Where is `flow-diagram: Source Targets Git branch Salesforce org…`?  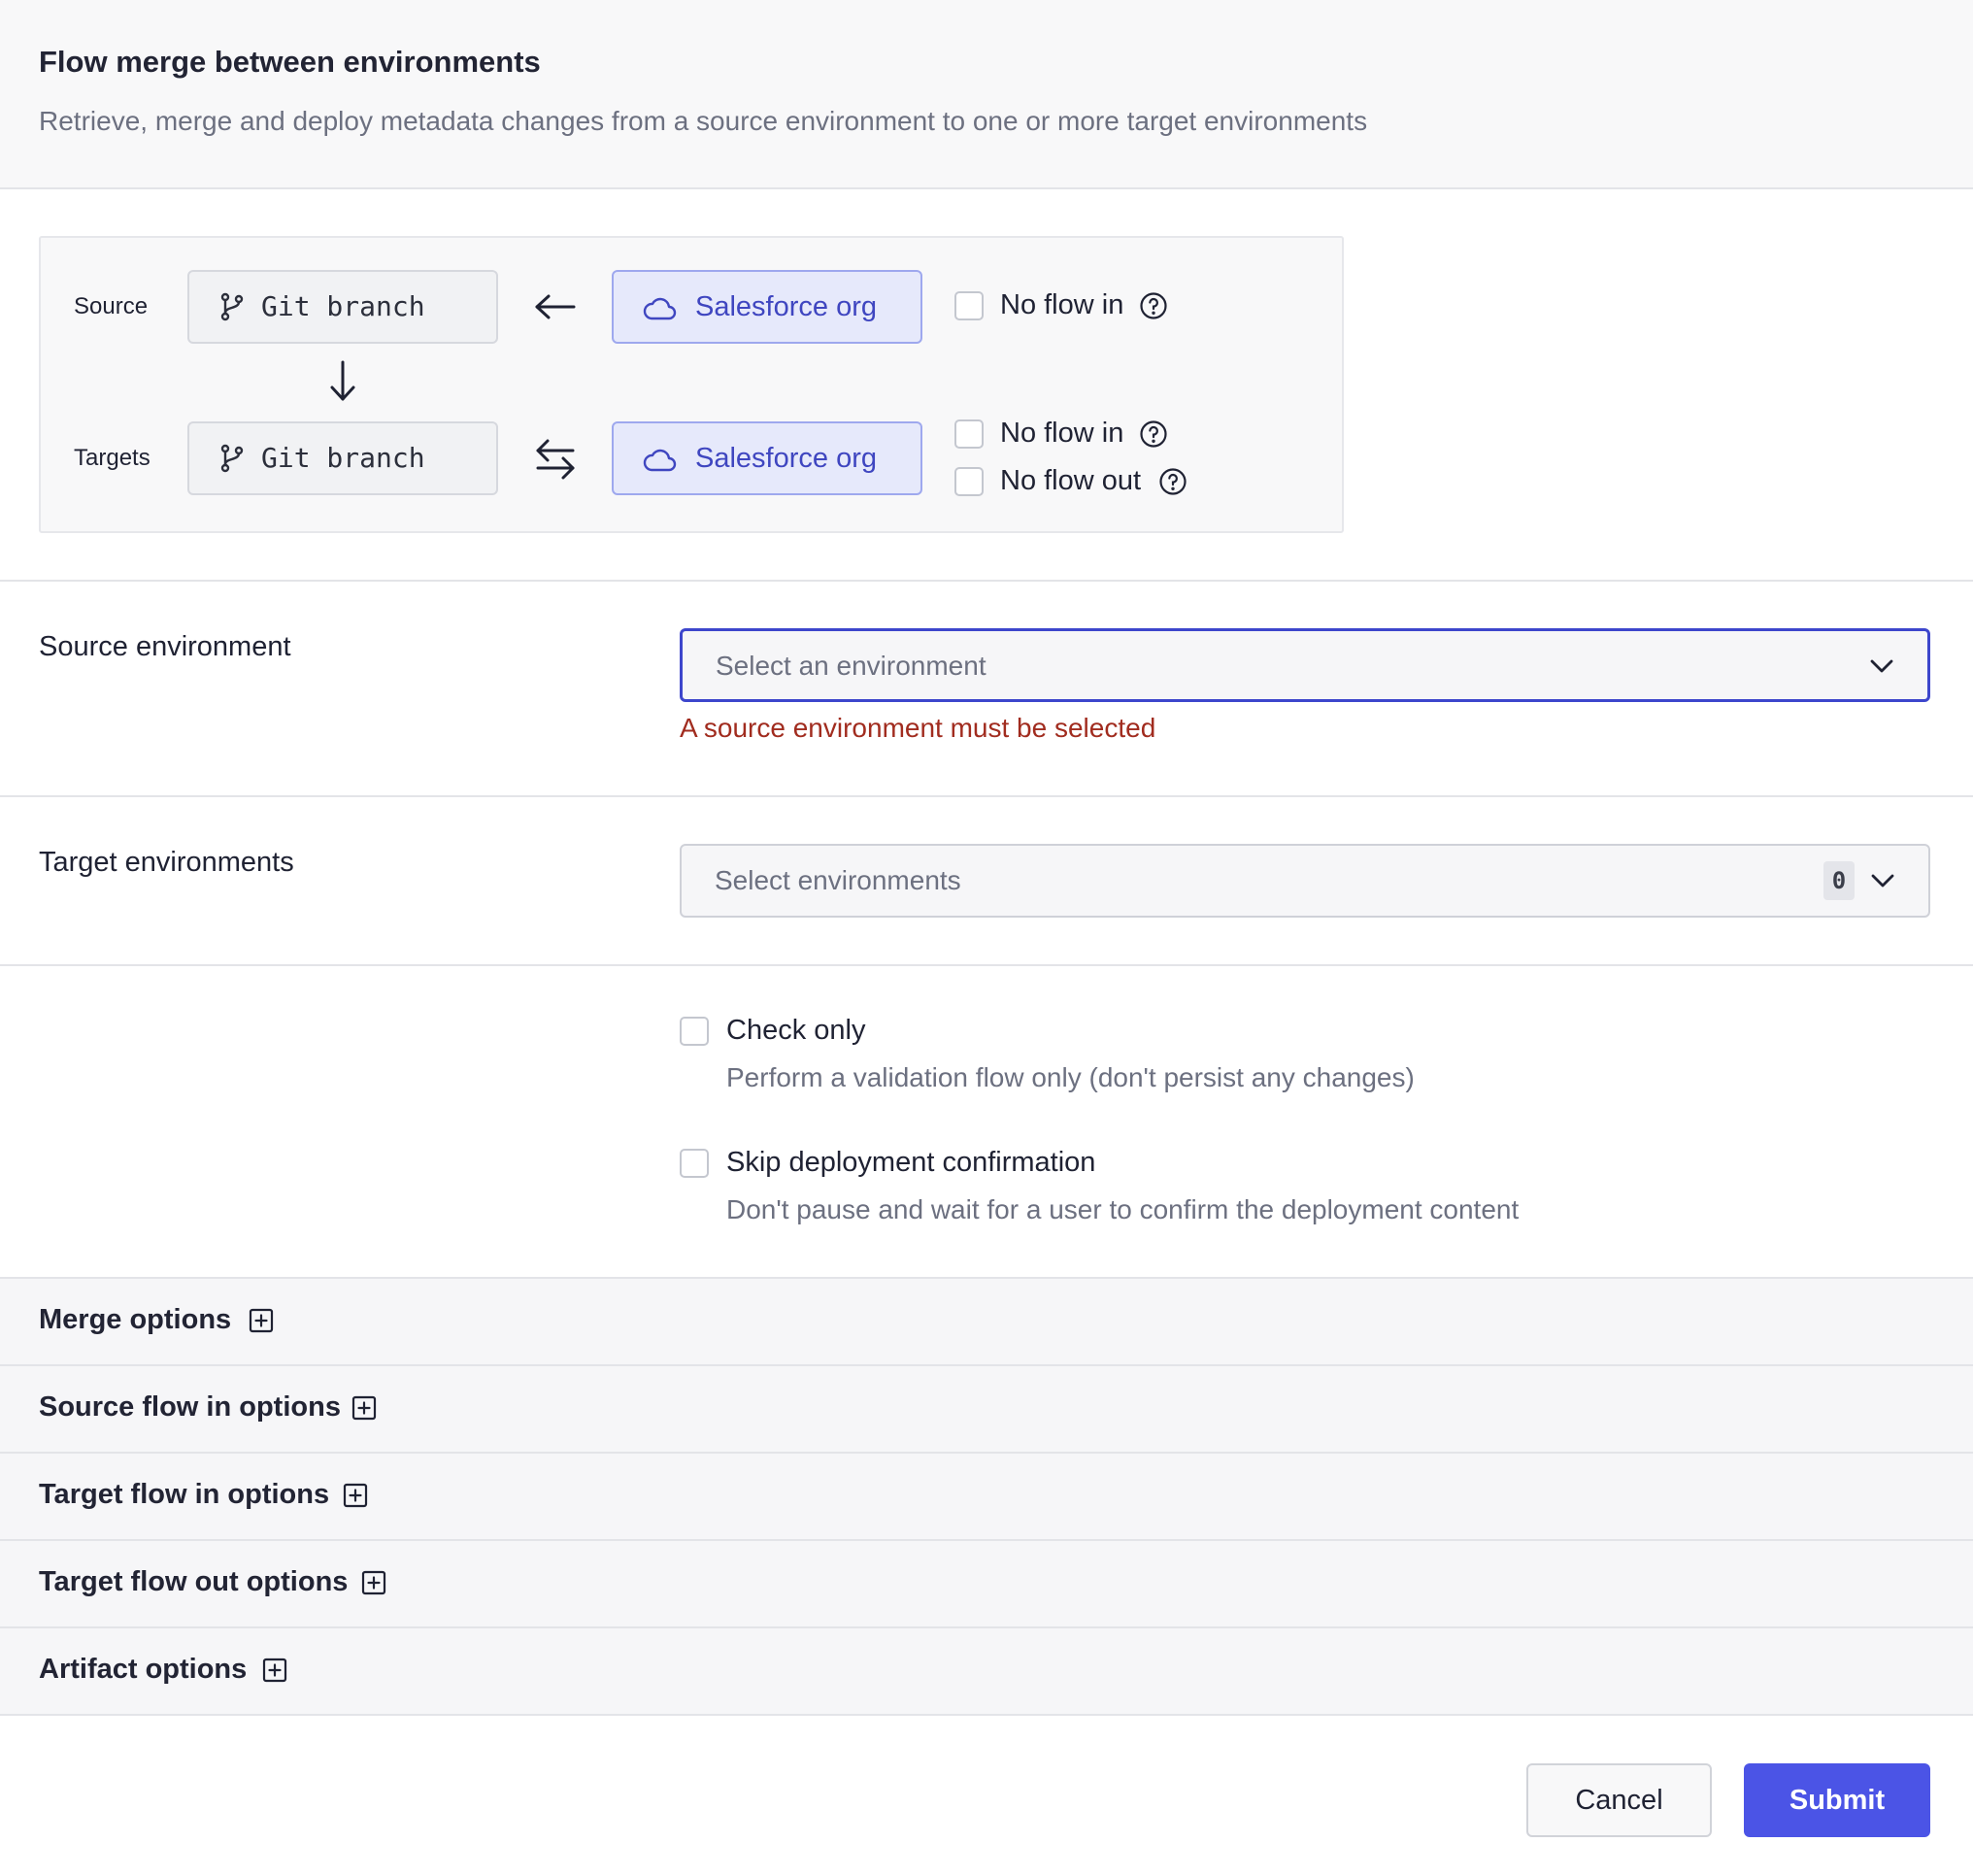
flow-diagram: Source Targets Git branch Salesforce org… is located at coordinates (692, 384).